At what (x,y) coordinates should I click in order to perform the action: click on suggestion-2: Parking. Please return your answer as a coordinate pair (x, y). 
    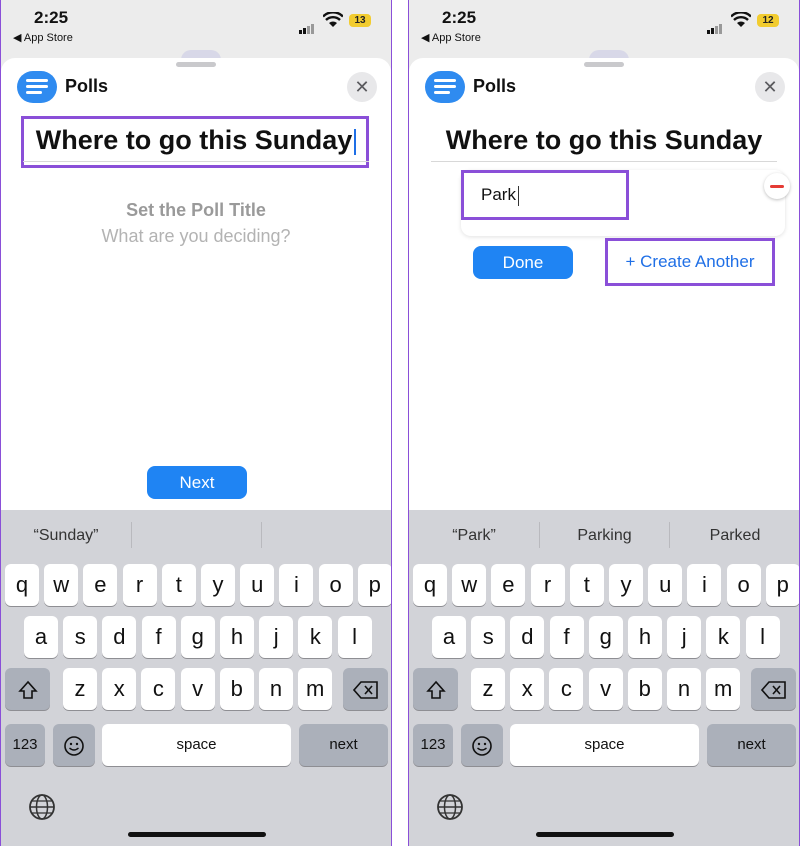
    Looking at the image, I should click on (604, 536).